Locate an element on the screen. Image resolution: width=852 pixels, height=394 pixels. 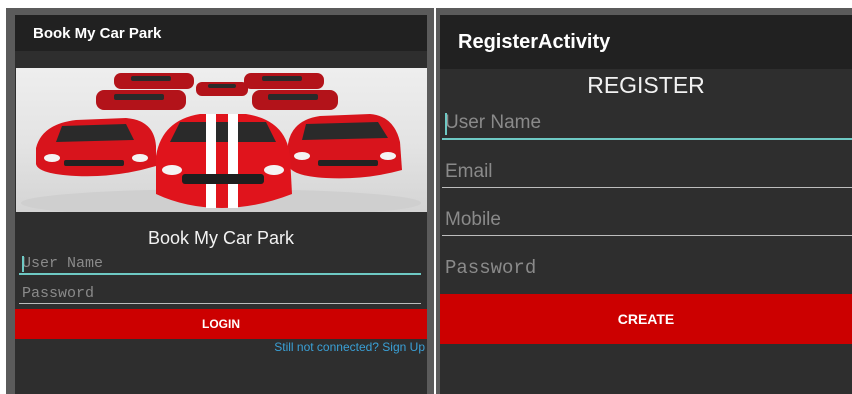
login-heading: Book My Car Park is located at coordinates (221, 238).